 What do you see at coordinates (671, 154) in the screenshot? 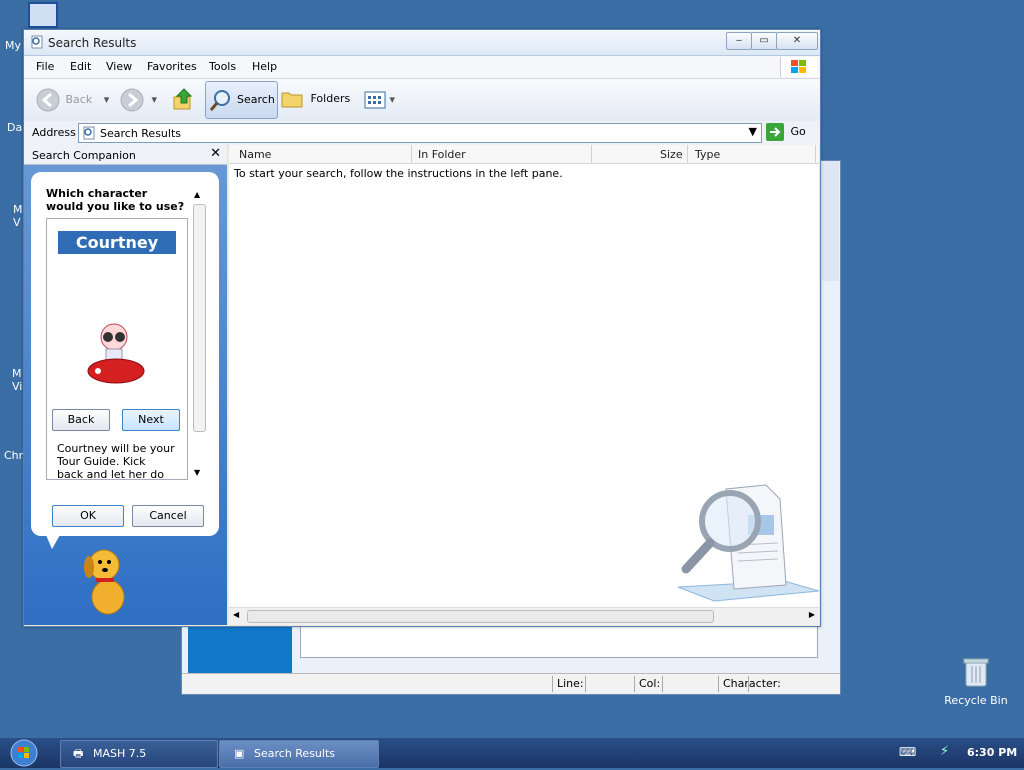
I see `column-size: Size` at bounding box center [671, 154].